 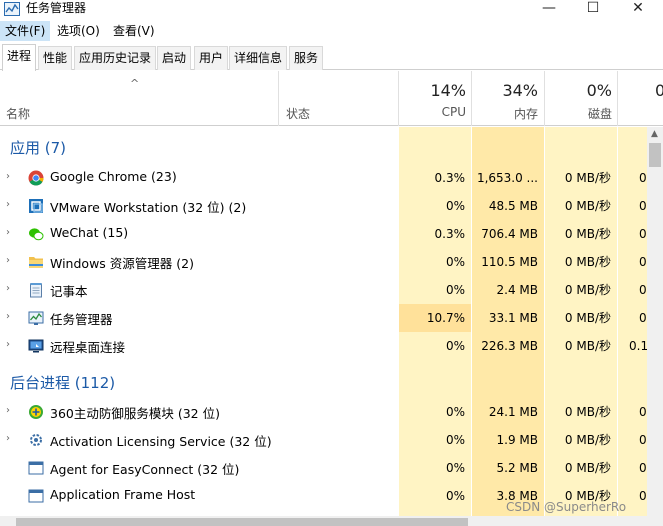 I want to click on process-row: › 任务管理器 10.7% 33.1 MB 0 MB/秒 0, so click(x=323, y=318).